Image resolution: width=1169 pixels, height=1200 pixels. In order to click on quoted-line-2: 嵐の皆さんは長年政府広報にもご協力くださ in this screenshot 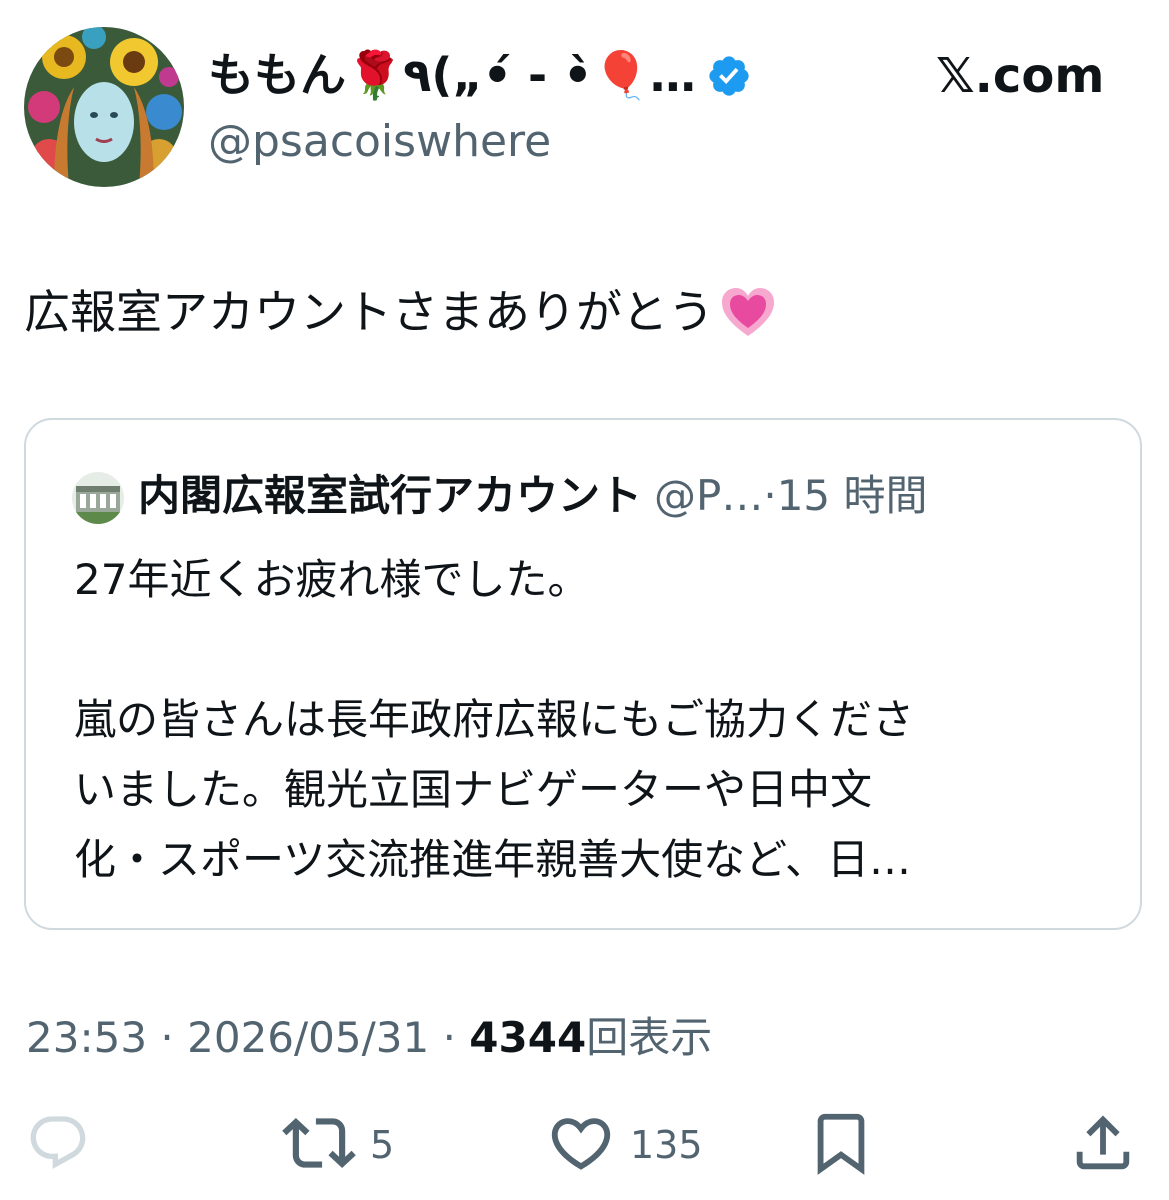, I will do `click(494, 719)`.